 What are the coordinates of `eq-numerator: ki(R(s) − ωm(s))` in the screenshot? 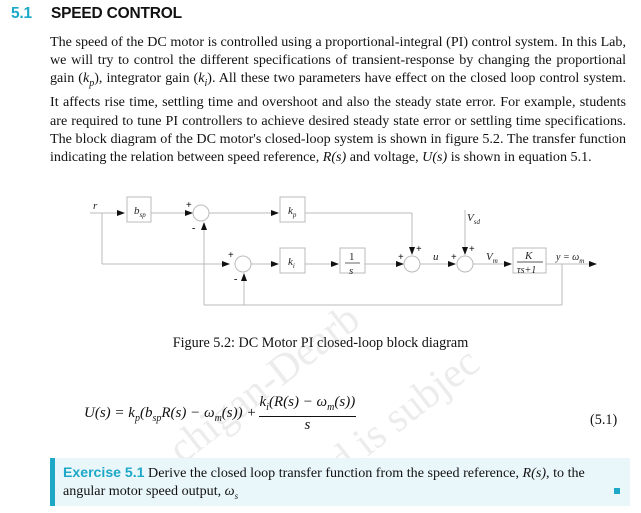 It's located at (307, 405).